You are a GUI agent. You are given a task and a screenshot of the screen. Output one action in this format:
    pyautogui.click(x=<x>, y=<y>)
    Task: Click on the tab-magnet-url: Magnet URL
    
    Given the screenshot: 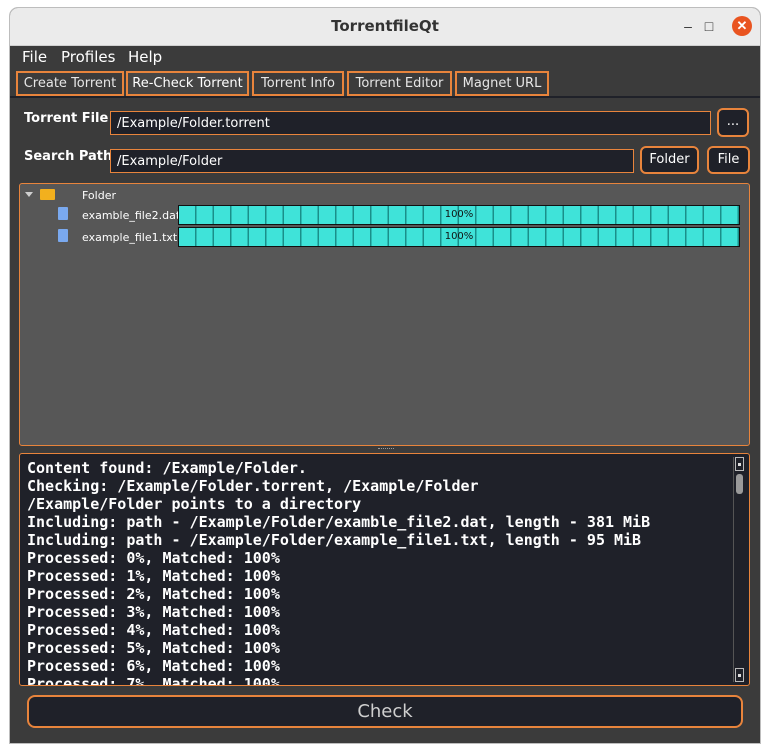 What is the action you would take?
    pyautogui.click(x=502, y=83)
    